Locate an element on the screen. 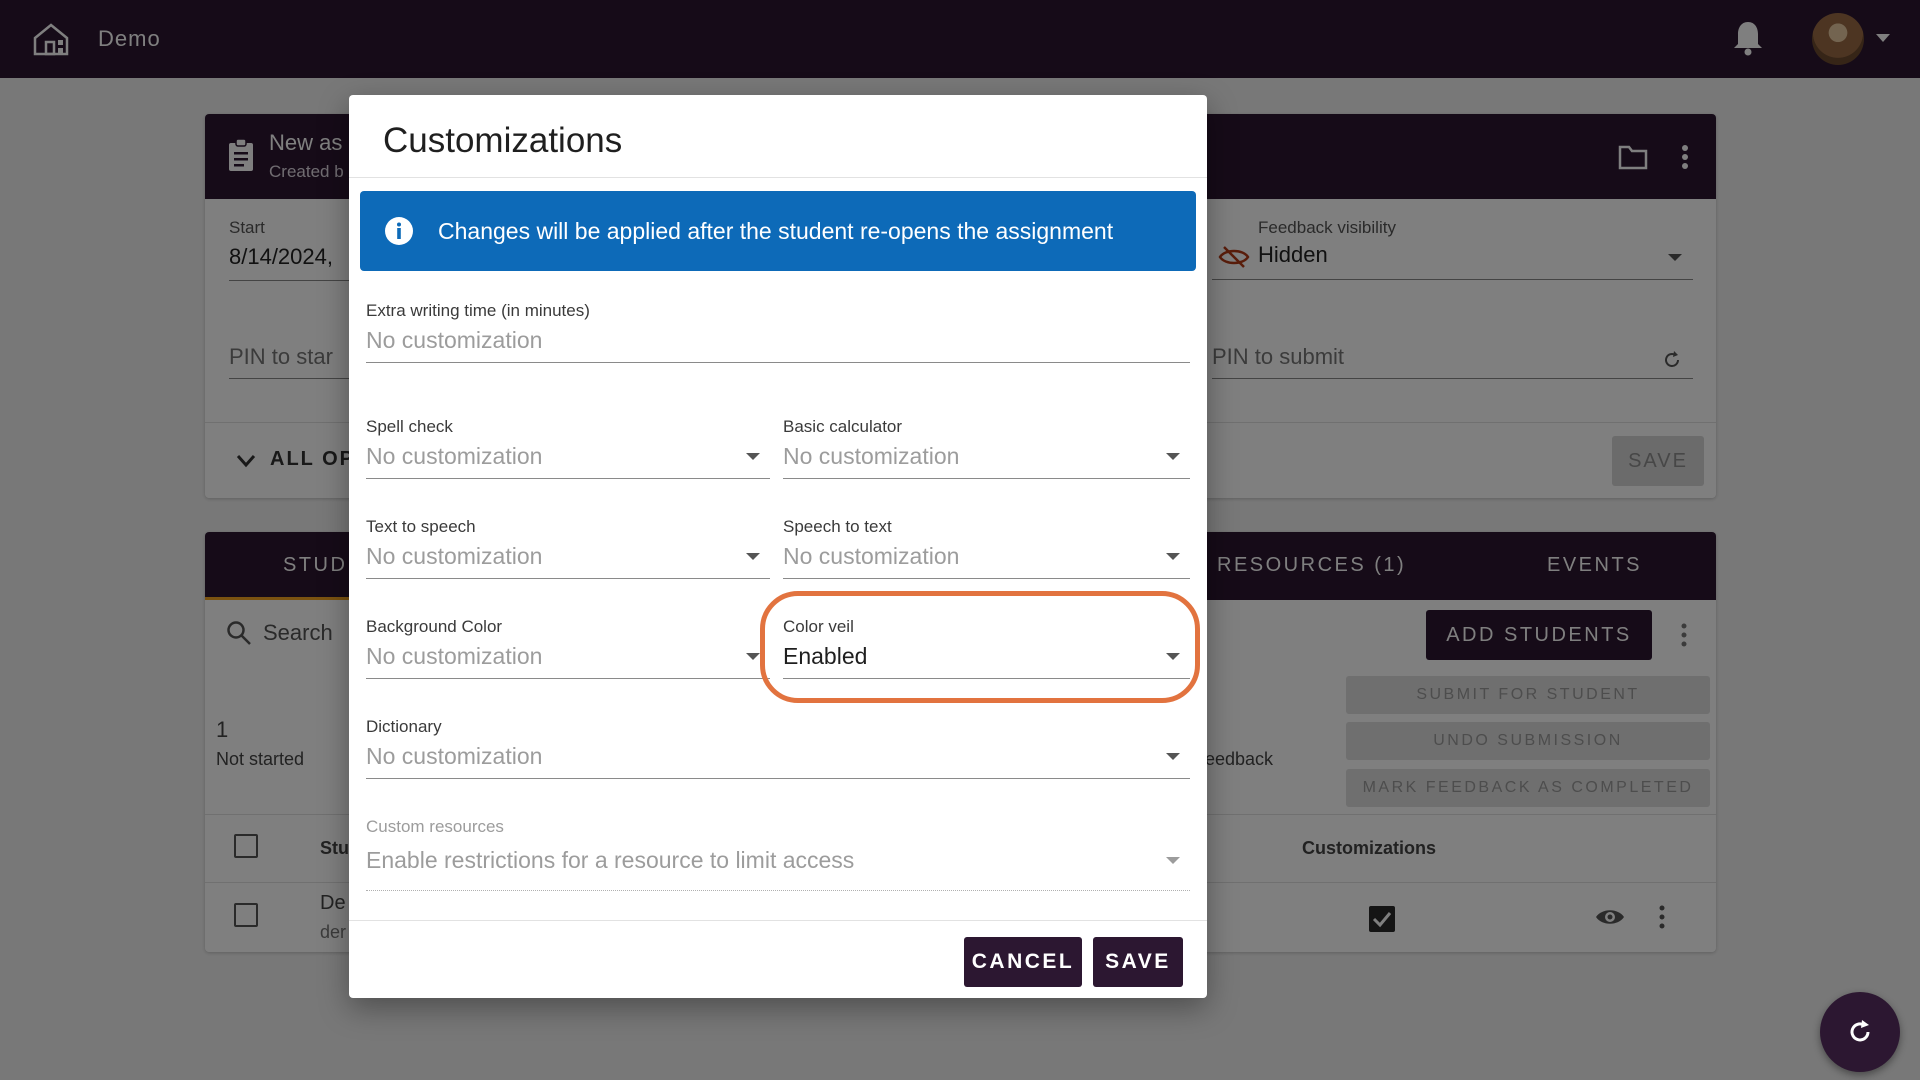 This screenshot has width=1920, height=1080. save-button: SAVE is located at coordinates (1138, 962).